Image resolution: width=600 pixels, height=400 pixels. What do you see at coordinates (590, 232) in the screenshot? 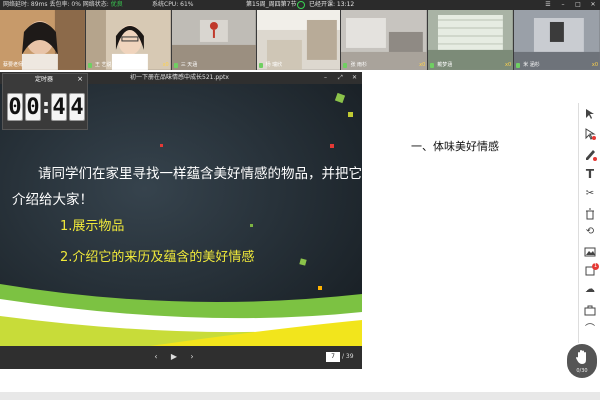
I see `undo-icon: ⟲` at bounding box center [590, 232].